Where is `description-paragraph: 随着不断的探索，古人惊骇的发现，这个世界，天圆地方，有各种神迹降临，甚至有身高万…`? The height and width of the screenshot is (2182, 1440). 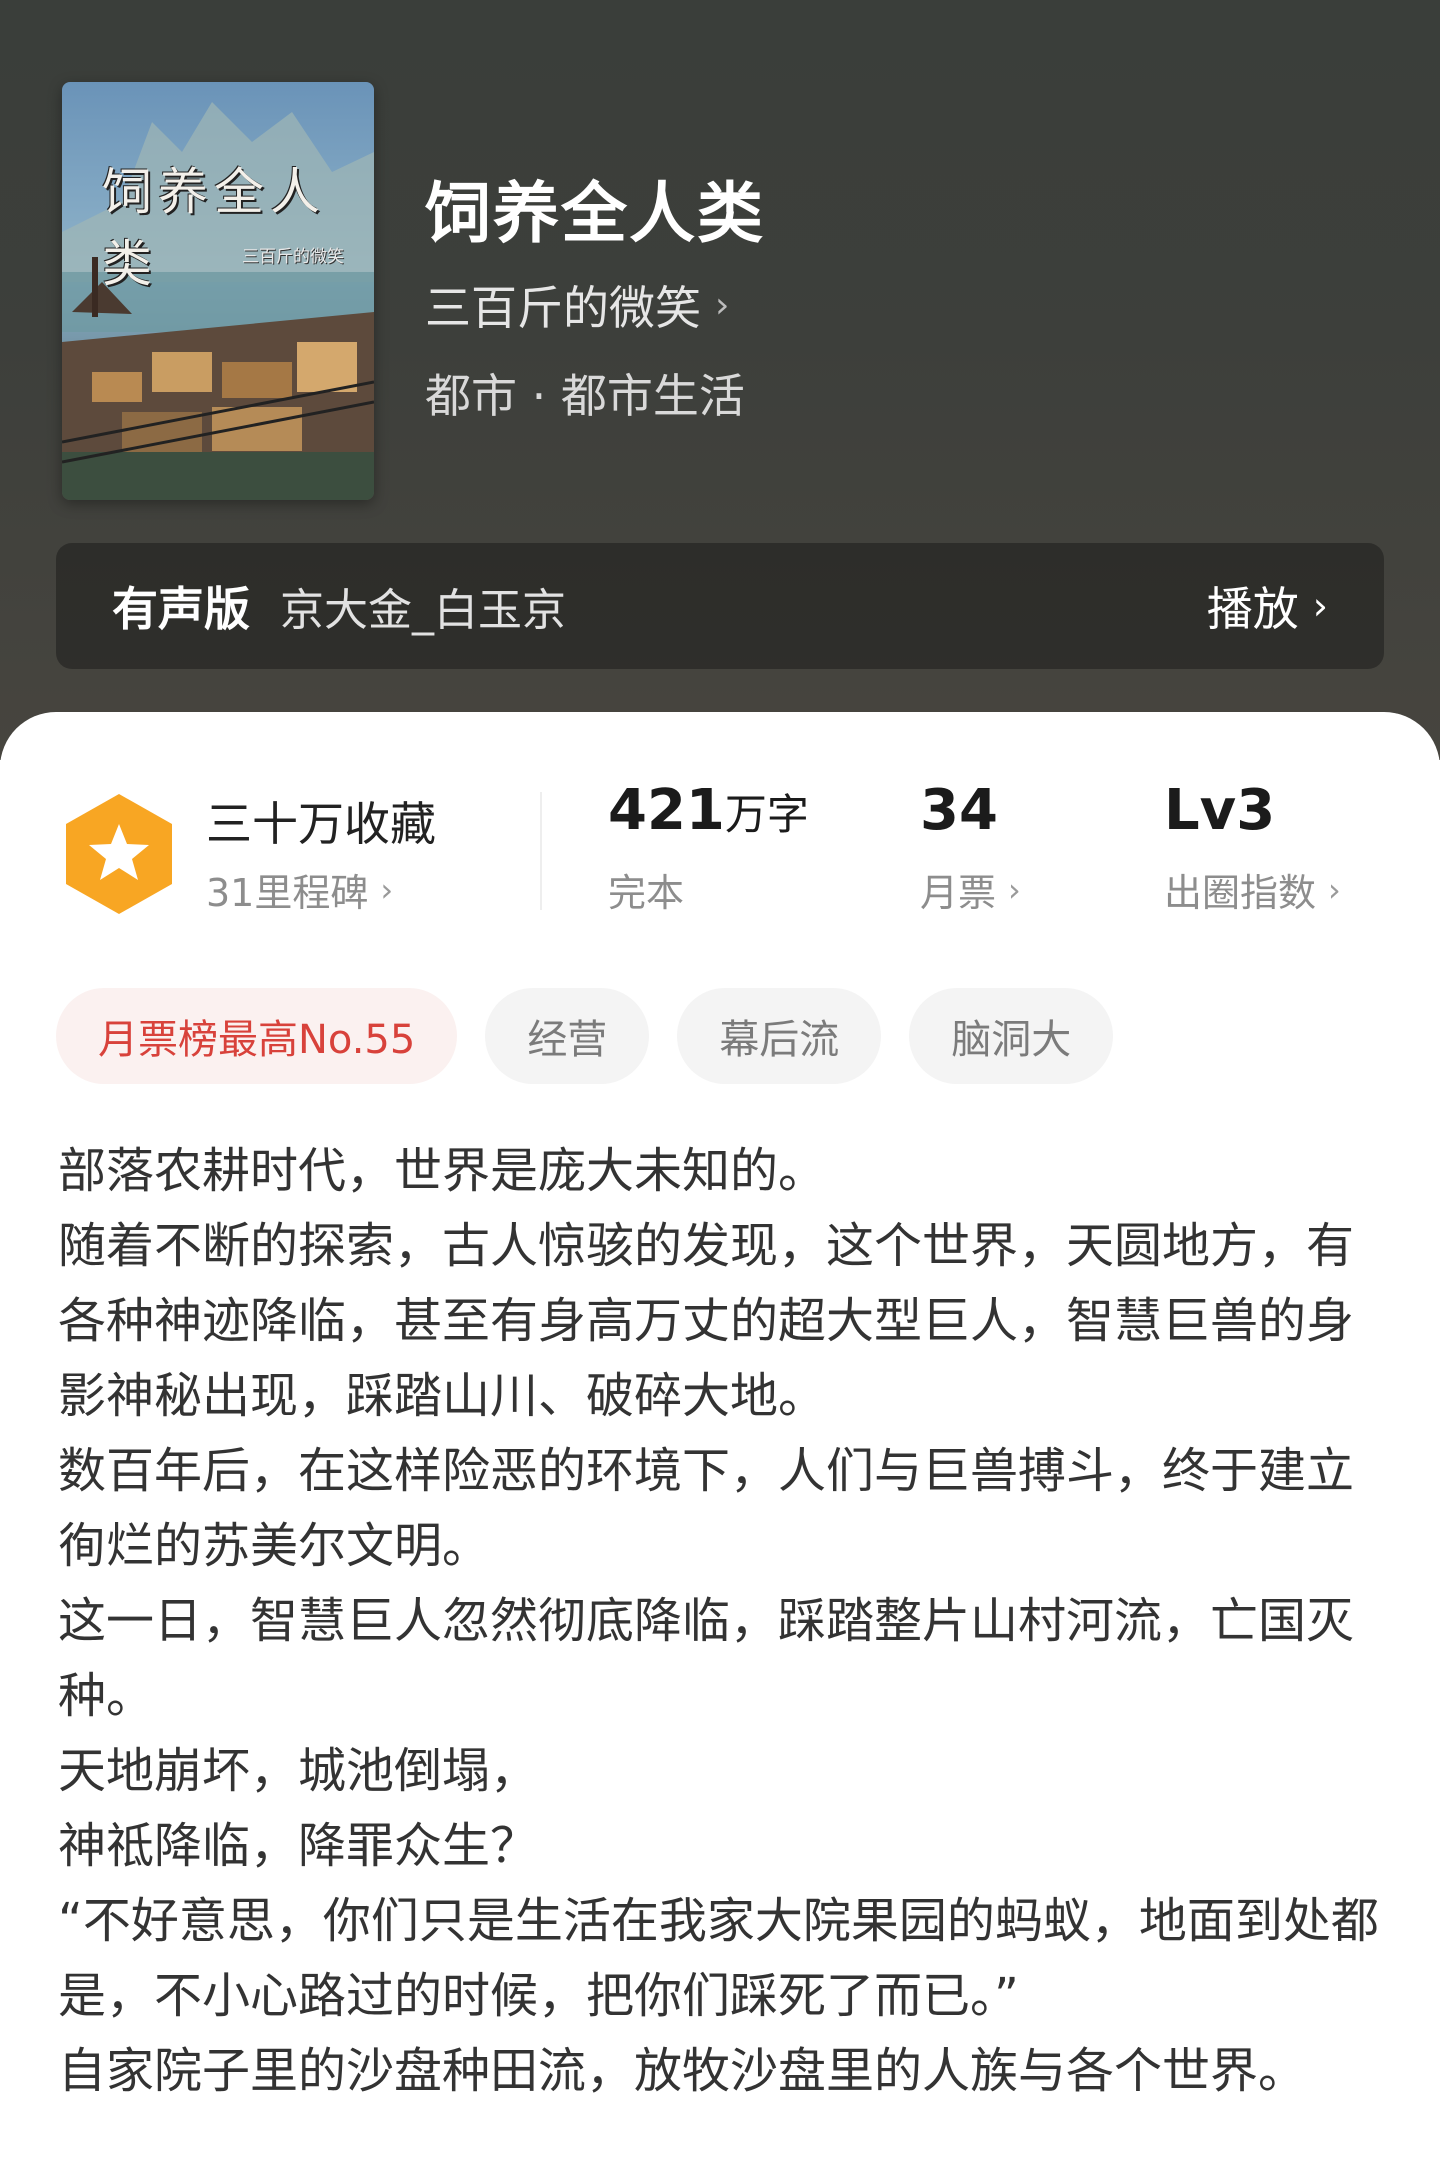
description-paragraph: 随着不断的探索，古人惊骇的发现，这个世界，天圆地方，有各种神迹降临，甚至有身高万… is located at coordinates (706, 1321).